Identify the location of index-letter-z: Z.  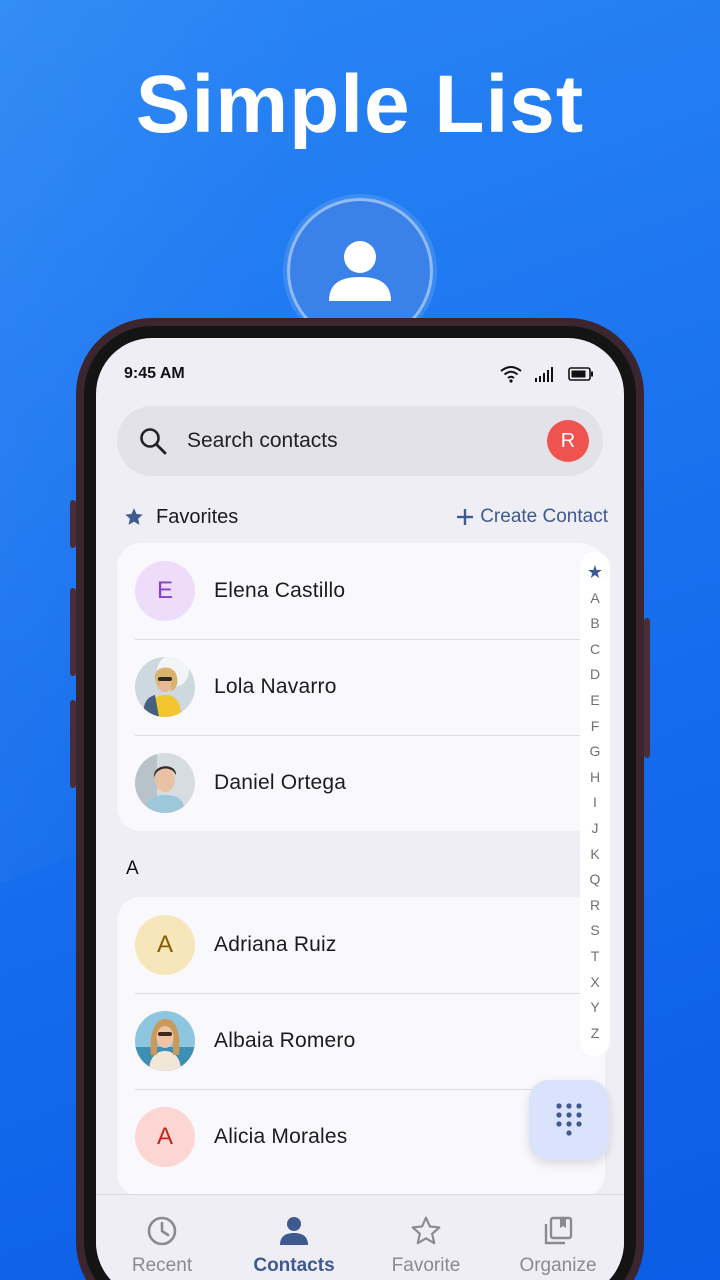
(595, 1034).